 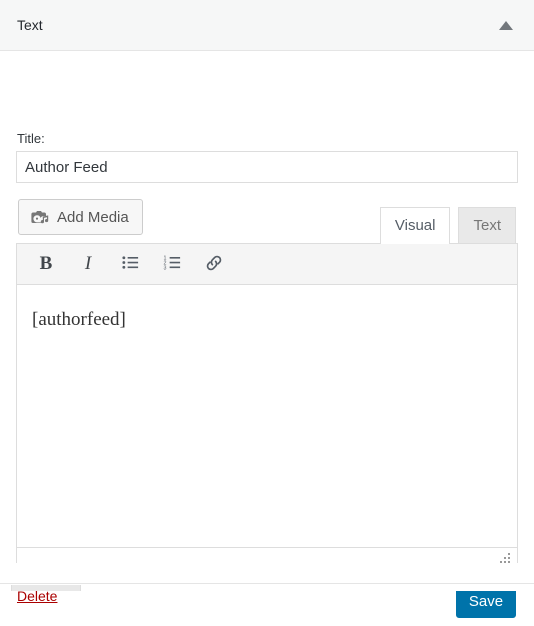 I want to click on bold-button: B, so click(x=46, y=264).